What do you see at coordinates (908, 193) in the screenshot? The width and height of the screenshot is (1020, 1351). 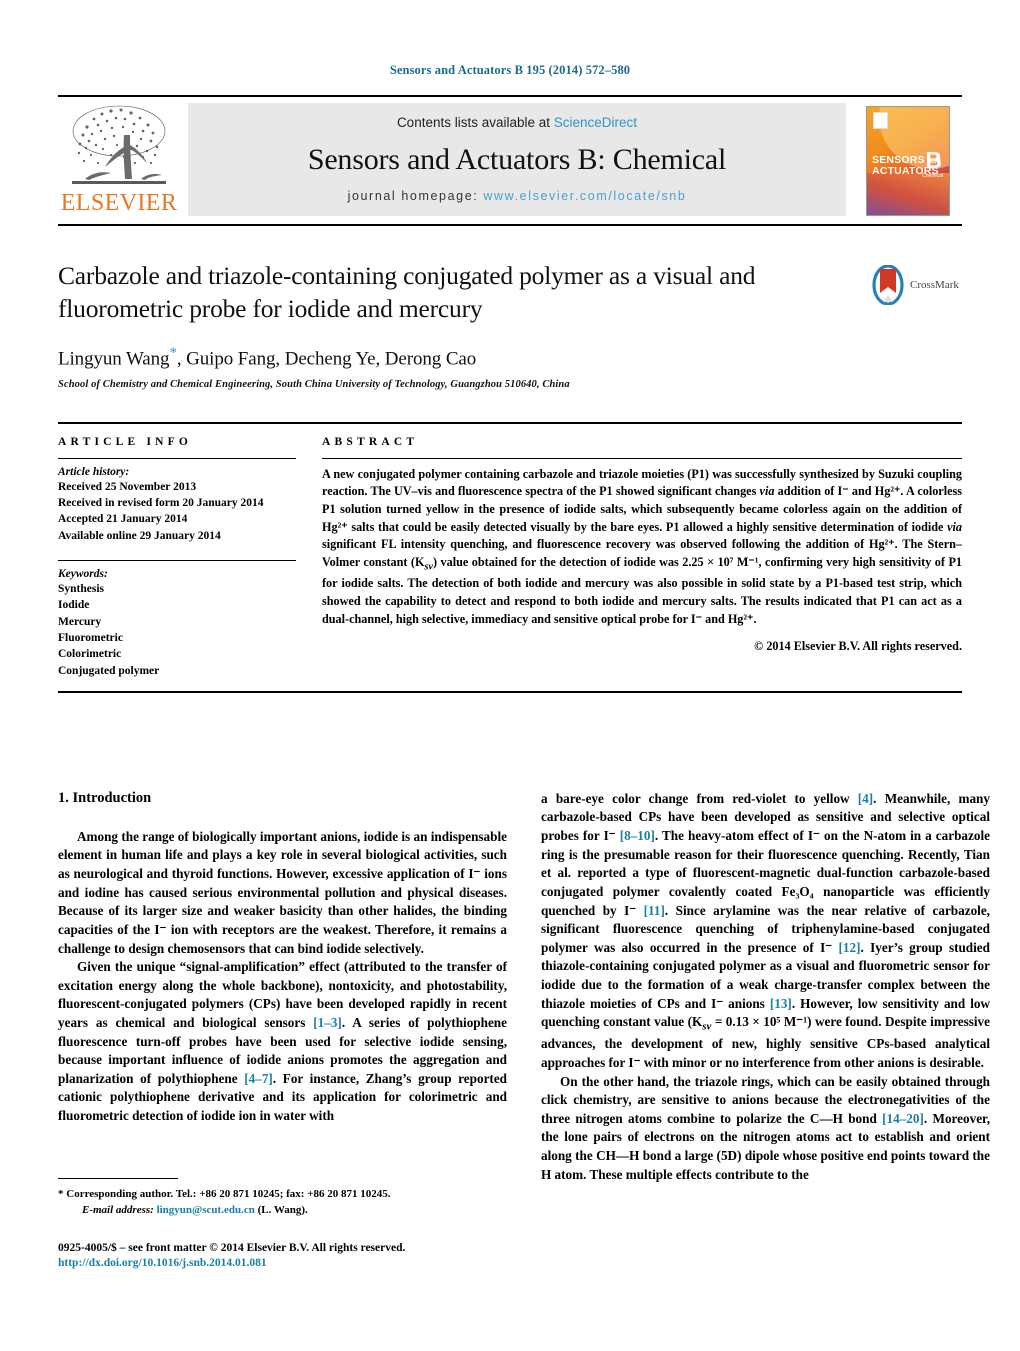 I see `cover-bottom-gradient` at bounding box center [908, 193].